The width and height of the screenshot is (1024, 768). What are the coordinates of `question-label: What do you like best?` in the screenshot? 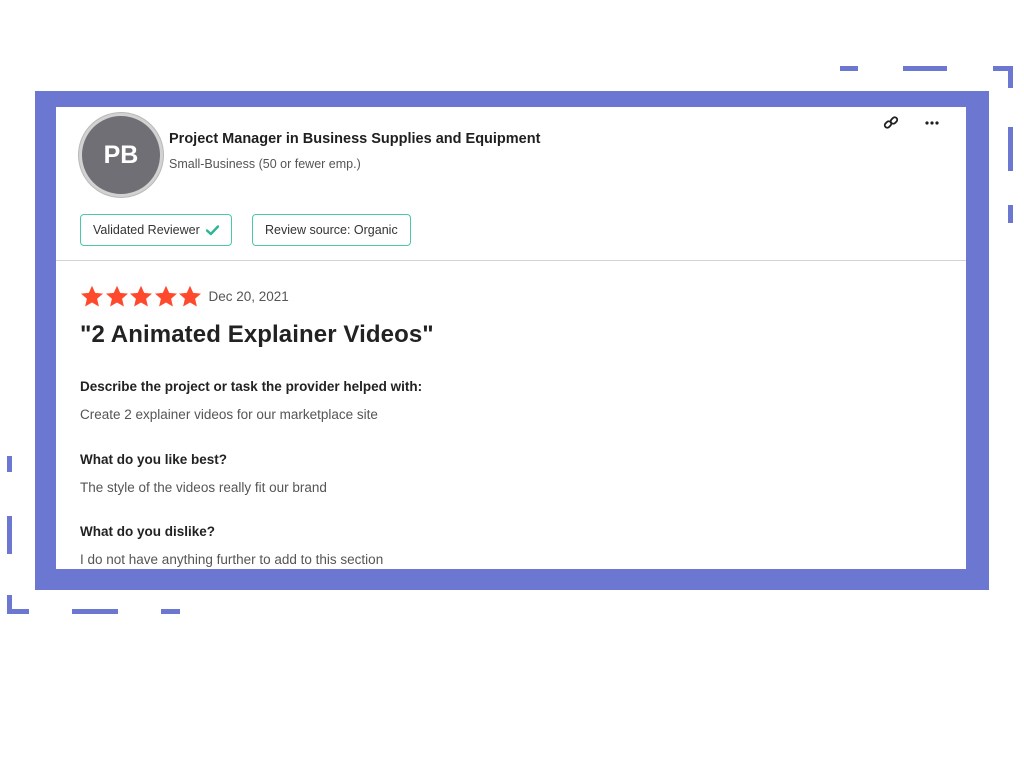 It's located at (154, 459).